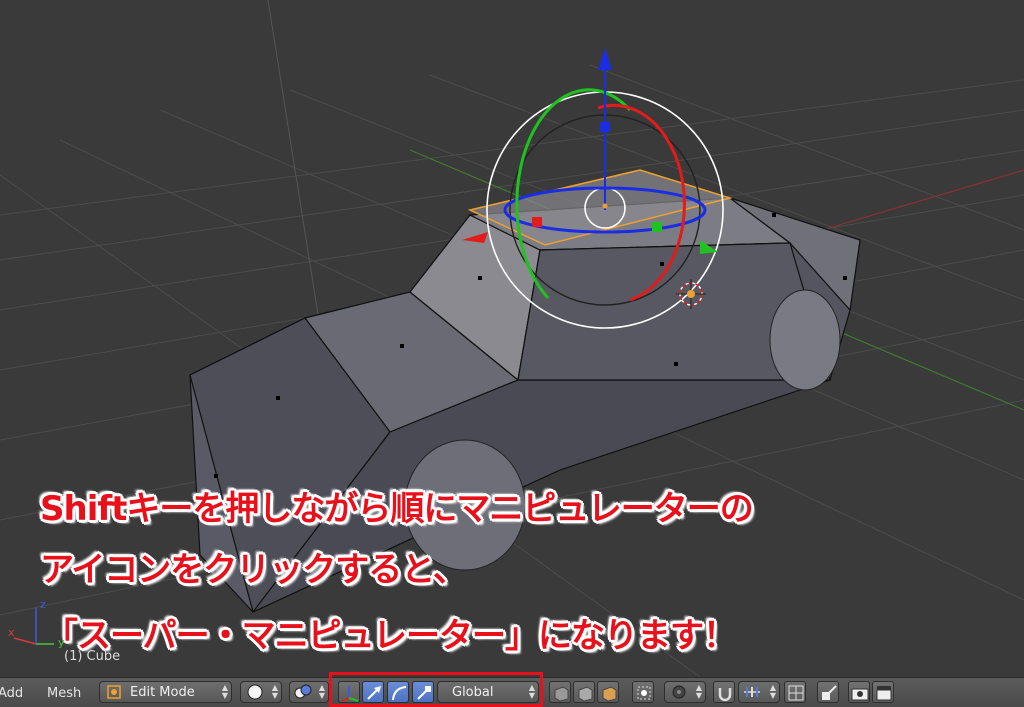 The height and width of the screenshot is (707, 1024). I want to click on menu-mesh: Mesh, so click(64, 693).